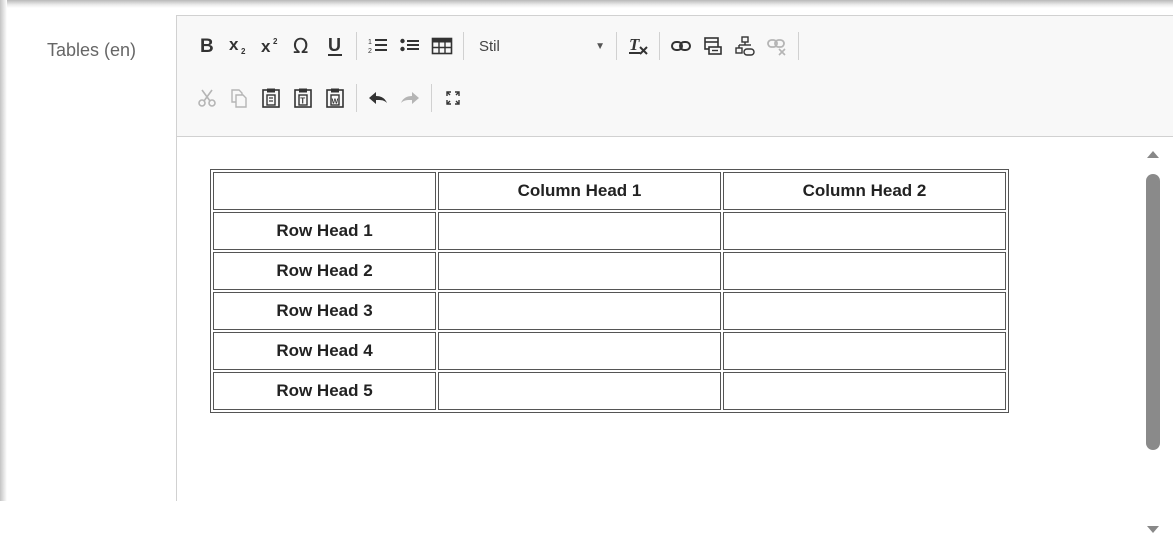  I want to click on numbered-list-icon: 1 2, so click(377, 47).